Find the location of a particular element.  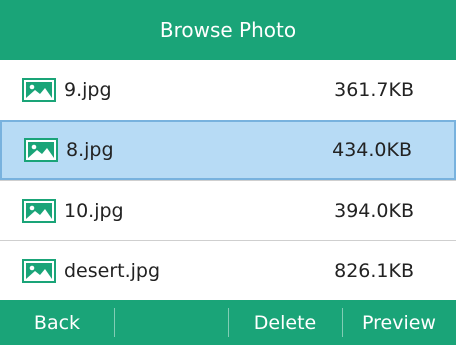

delete-button: Delete is located at coordinates (285, 322).